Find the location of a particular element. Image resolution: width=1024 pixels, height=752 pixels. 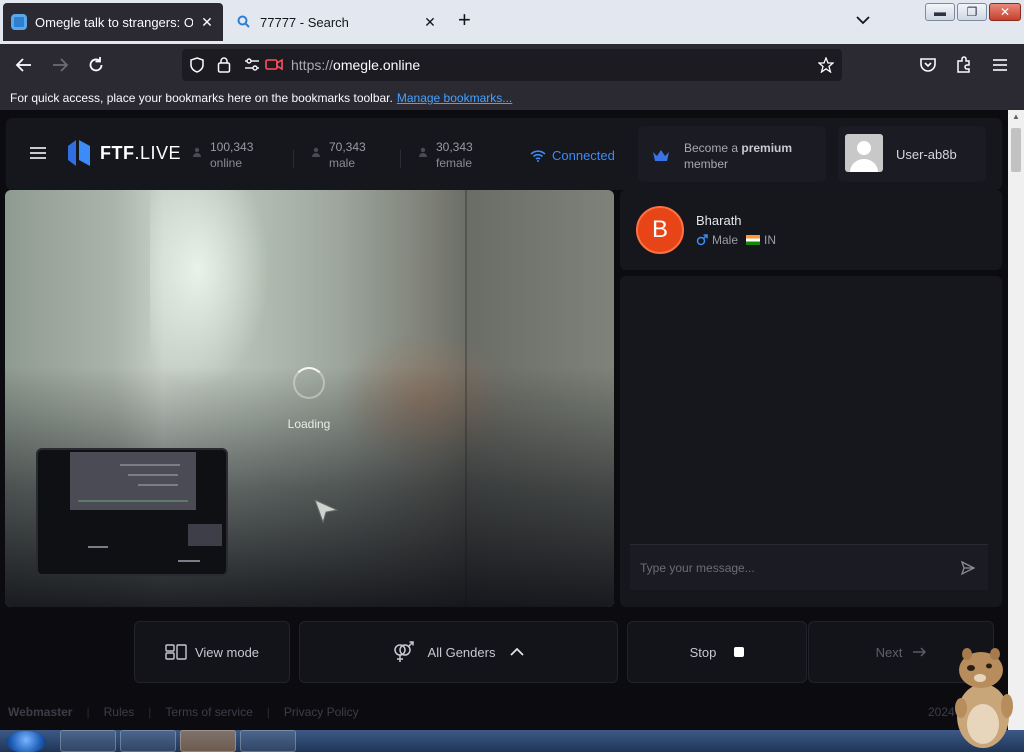

logo-icon is located at coordinates (79, 153).